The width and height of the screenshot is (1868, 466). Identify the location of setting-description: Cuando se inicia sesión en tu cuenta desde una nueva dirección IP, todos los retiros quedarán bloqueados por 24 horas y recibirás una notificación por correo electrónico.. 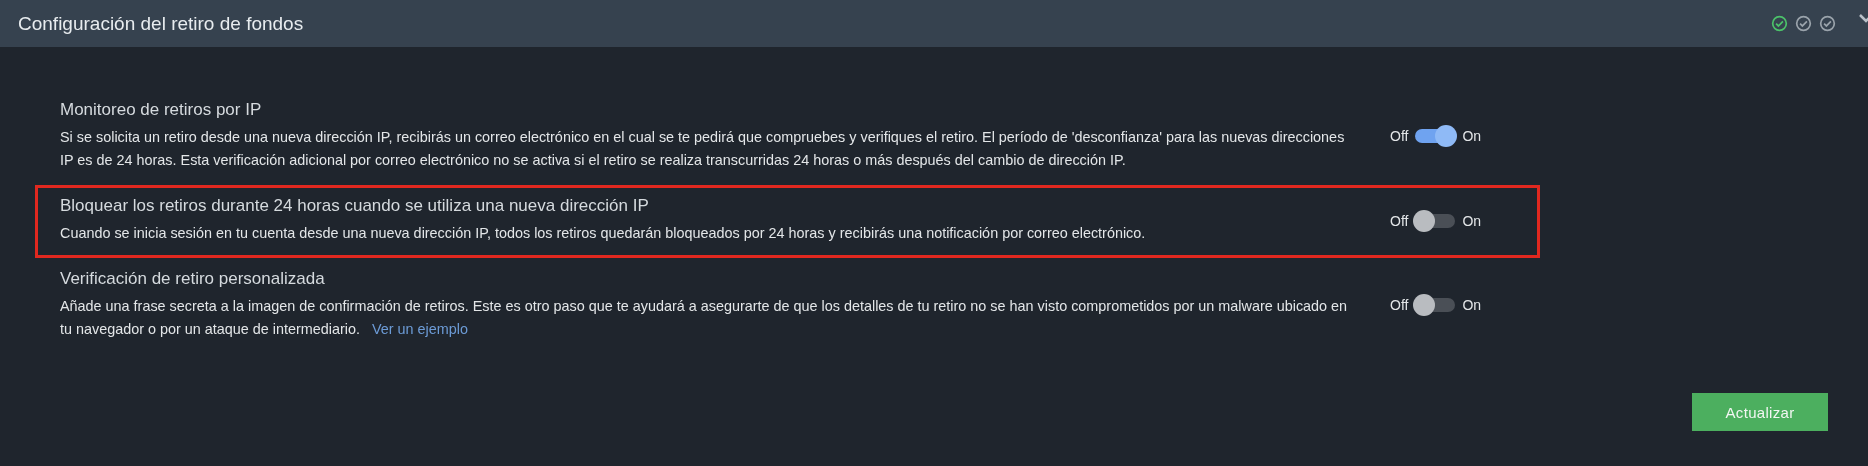
(603, 233).